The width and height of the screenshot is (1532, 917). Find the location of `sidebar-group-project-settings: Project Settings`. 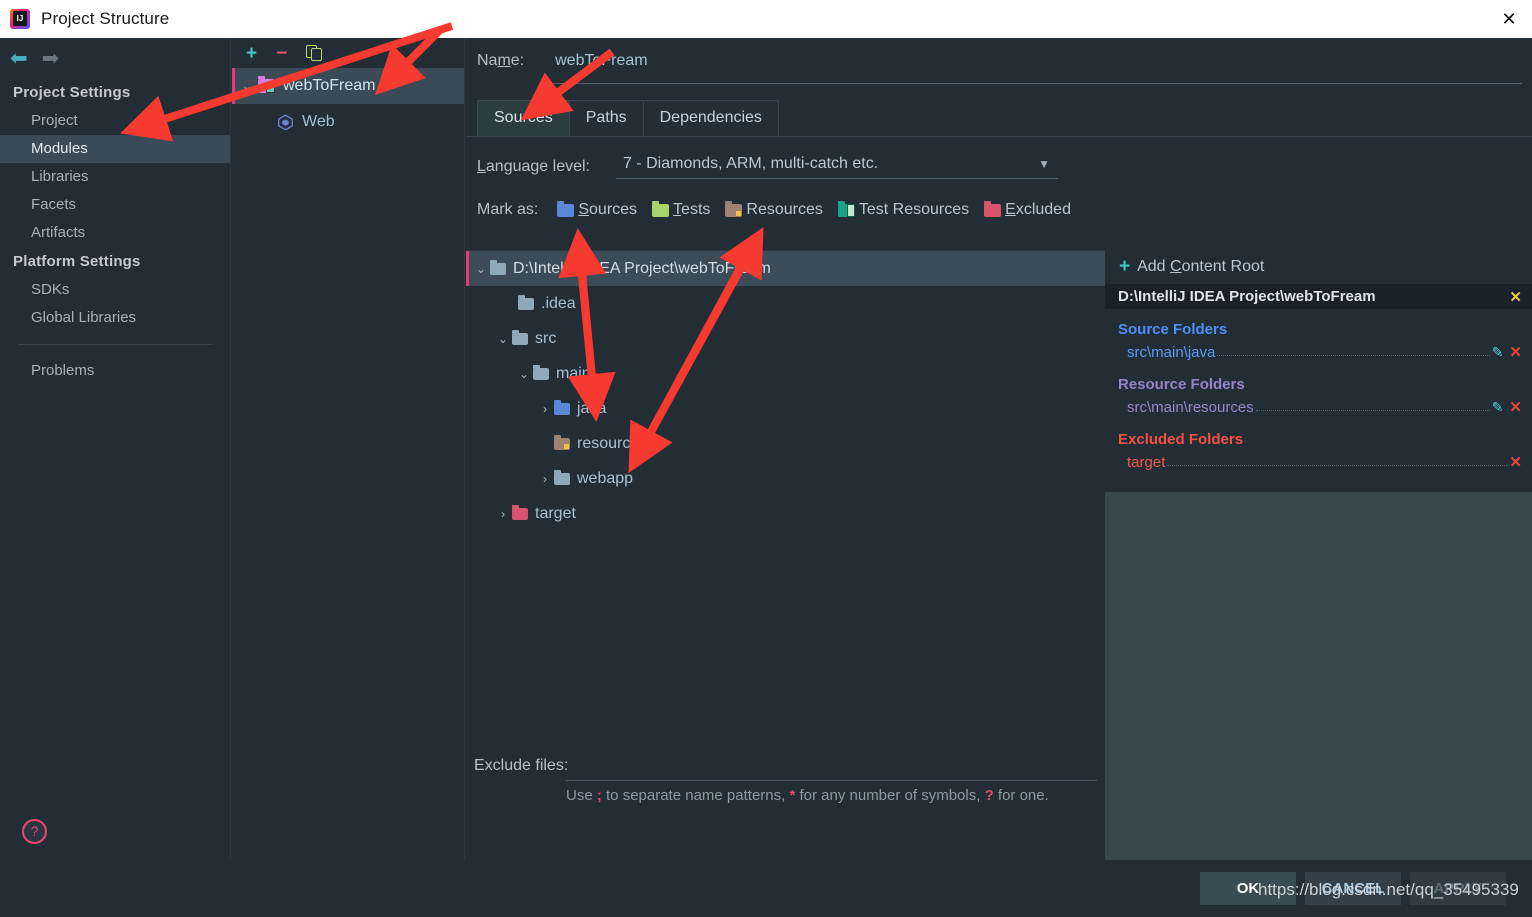

sidebar-group-project-settings: Project Settings is located at coordinates (72, 92).